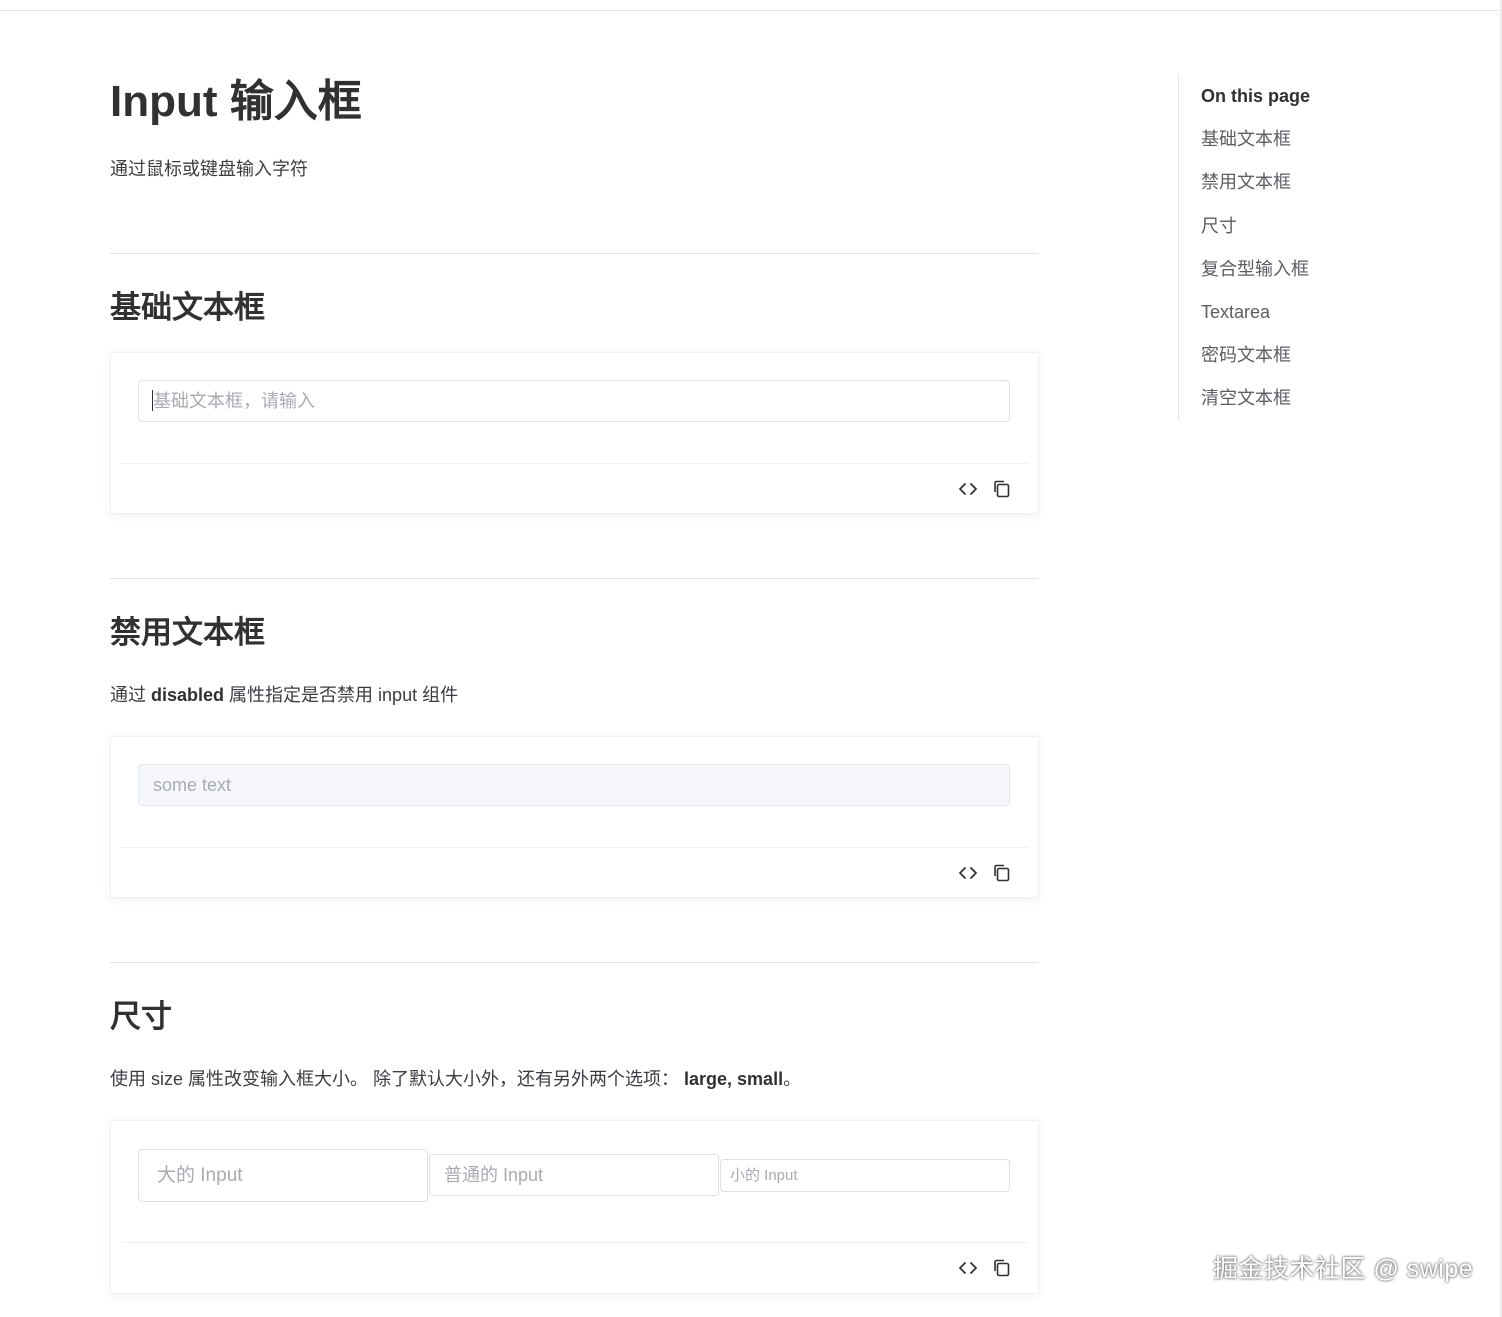 The height and width of the screenshot is (1317, 1502). Describe the element at coordinates (574, 1175) in the screenshot. I see `default-input` at that location.